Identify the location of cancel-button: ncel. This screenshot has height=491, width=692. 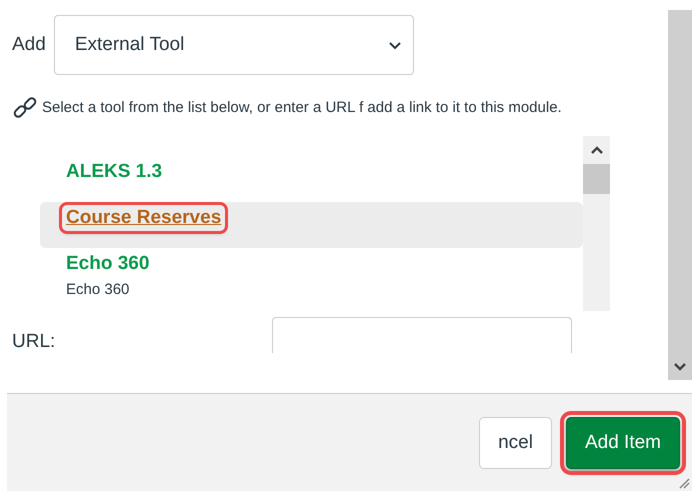
(515, 442).